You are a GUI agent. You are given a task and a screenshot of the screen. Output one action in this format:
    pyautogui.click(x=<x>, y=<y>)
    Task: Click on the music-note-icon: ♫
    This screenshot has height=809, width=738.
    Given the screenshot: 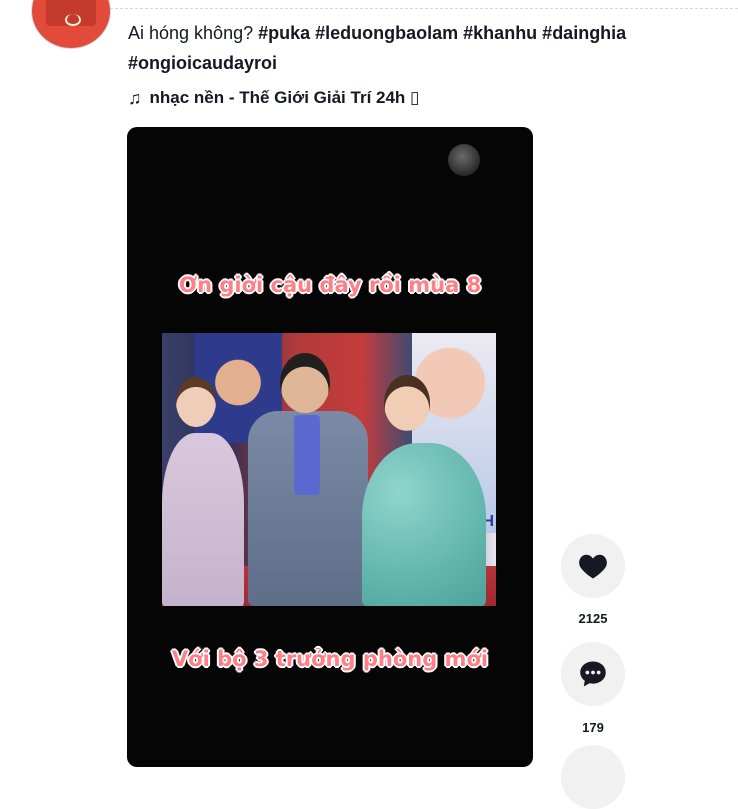 What is the action you would take?
    pyautogui.click(x=135, y=98)
    